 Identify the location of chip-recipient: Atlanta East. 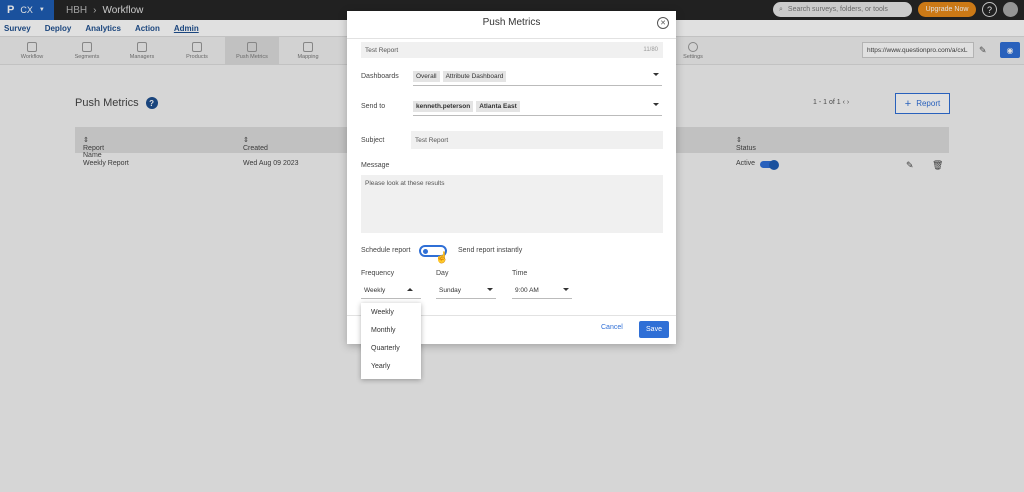
(498, 106).